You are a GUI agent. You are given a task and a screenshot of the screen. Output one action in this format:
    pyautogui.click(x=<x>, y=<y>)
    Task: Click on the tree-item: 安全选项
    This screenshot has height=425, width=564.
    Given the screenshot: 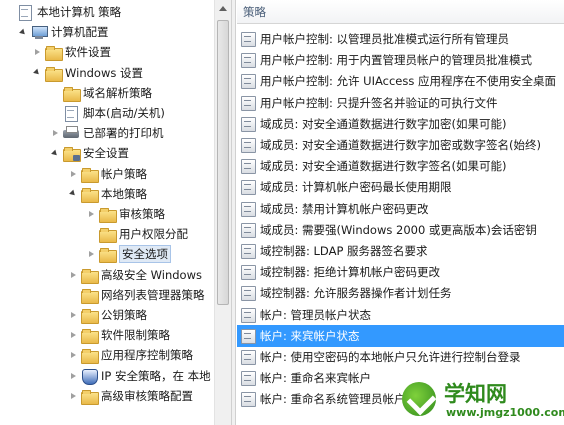 What is the action you would take?
    pyautogui.click(x=128, y=254)
    